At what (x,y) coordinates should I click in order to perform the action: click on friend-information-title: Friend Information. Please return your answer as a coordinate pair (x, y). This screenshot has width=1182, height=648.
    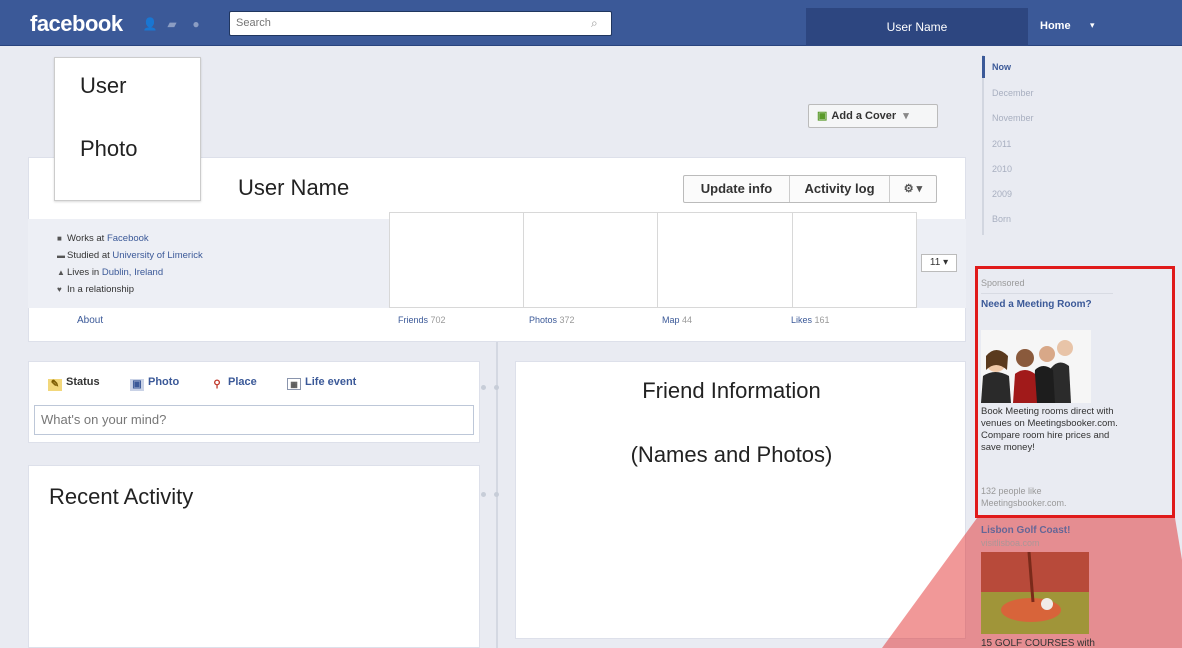
    Looking at the image, I should click on (731, 390).